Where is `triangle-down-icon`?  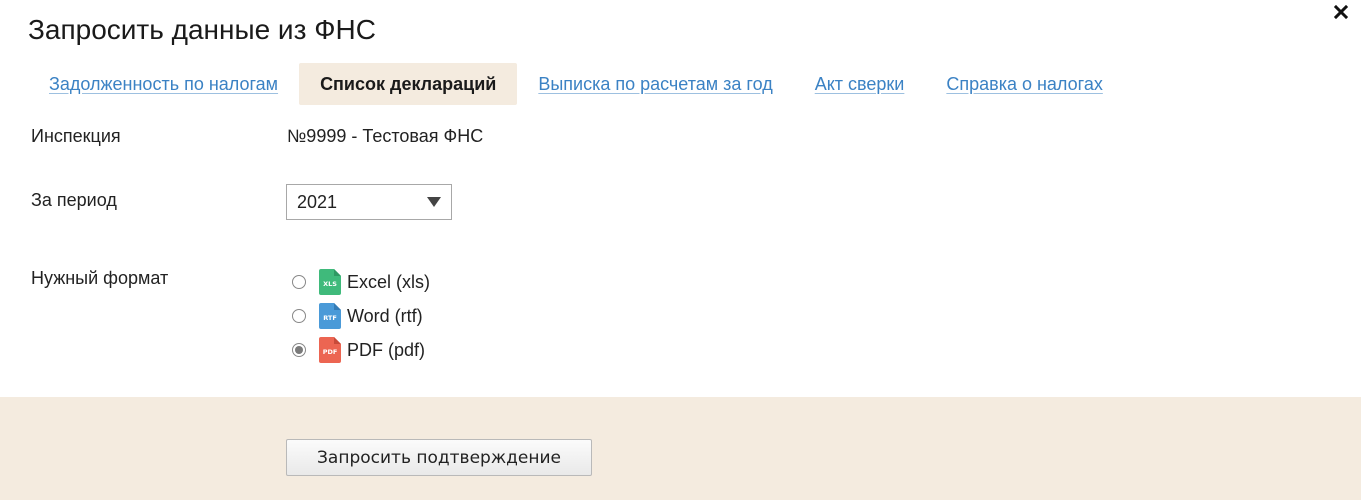 triangle-down-icon is located at coordinates (434, 202).